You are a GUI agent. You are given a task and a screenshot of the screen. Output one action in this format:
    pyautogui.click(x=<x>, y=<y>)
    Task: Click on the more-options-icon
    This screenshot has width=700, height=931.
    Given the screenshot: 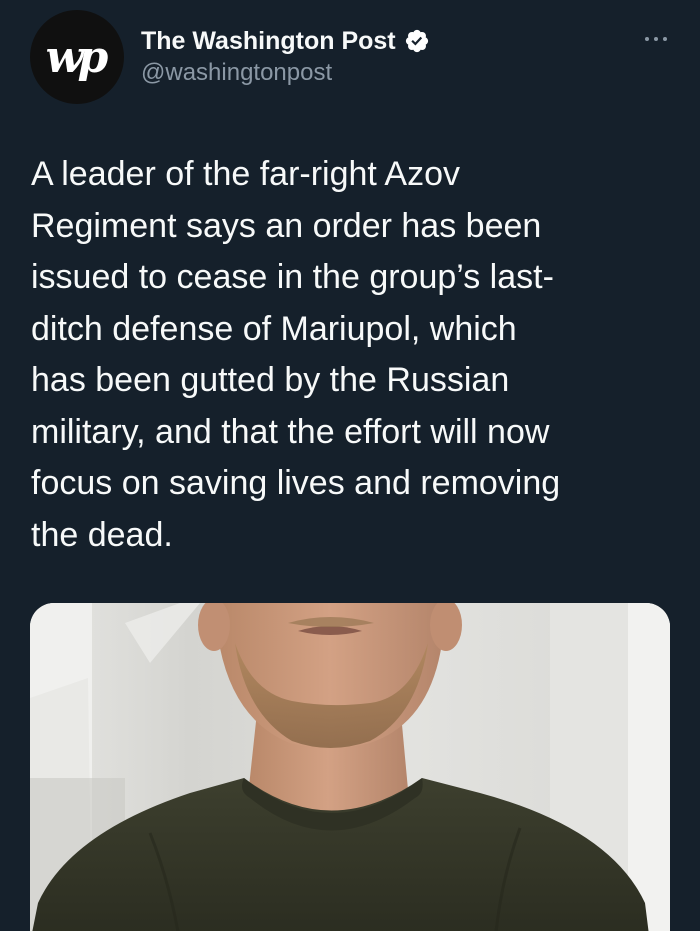 What is the action you would take?
    pyautogui.click(x=656, y=39)
    